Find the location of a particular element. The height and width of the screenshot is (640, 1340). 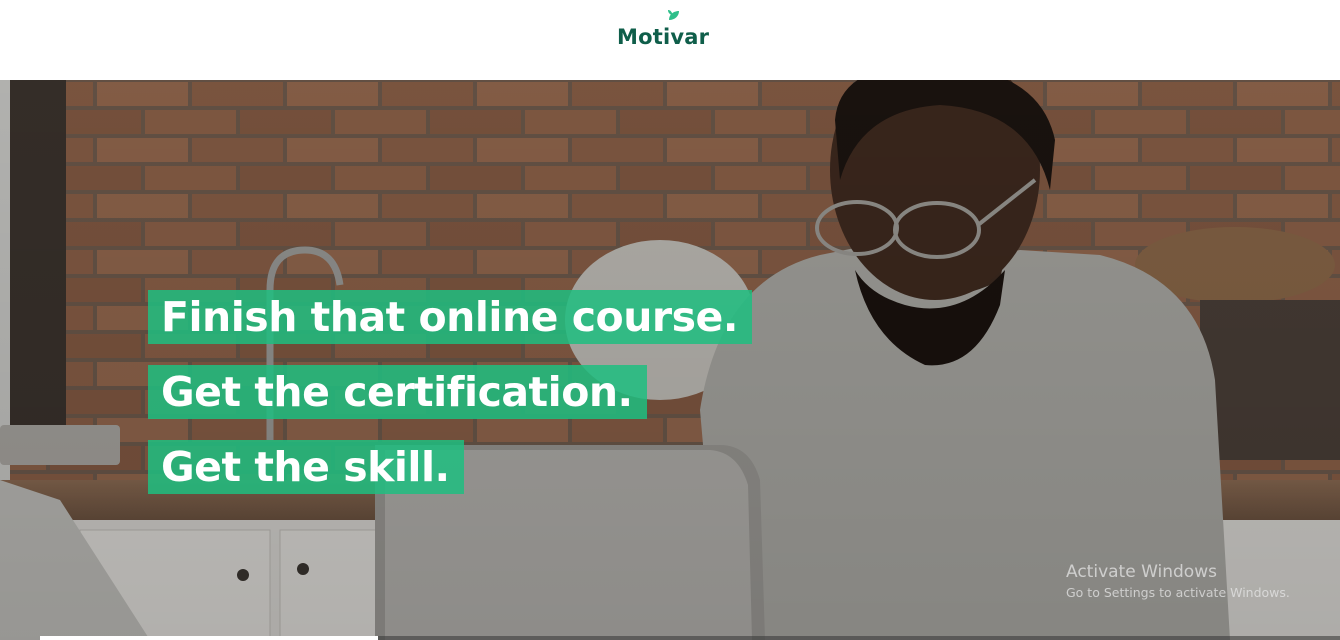

site-header: Motivar is located at coordinates (670, 40).